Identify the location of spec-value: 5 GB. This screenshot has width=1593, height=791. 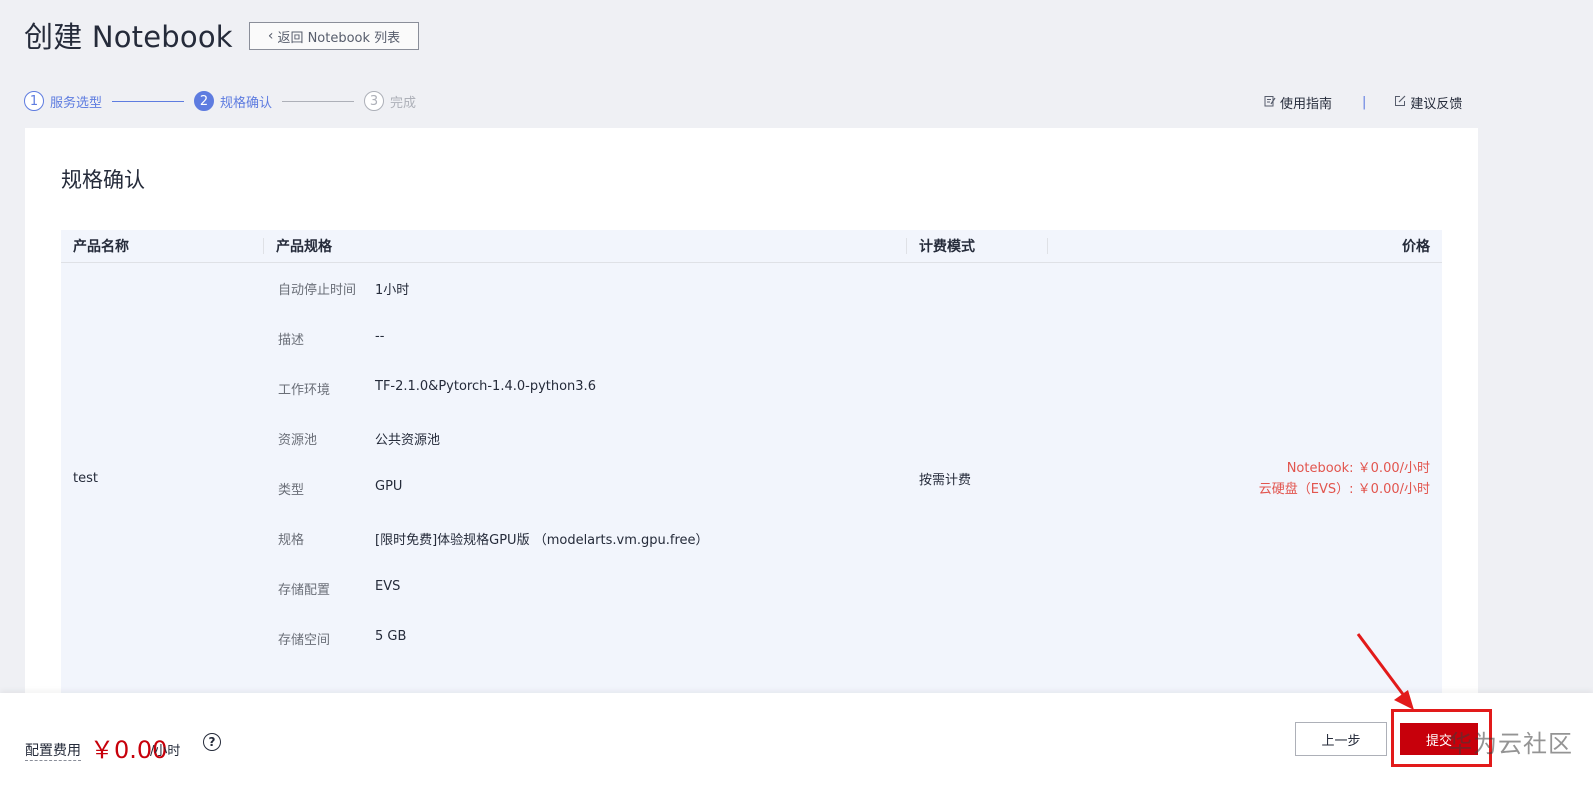
(391, 636).